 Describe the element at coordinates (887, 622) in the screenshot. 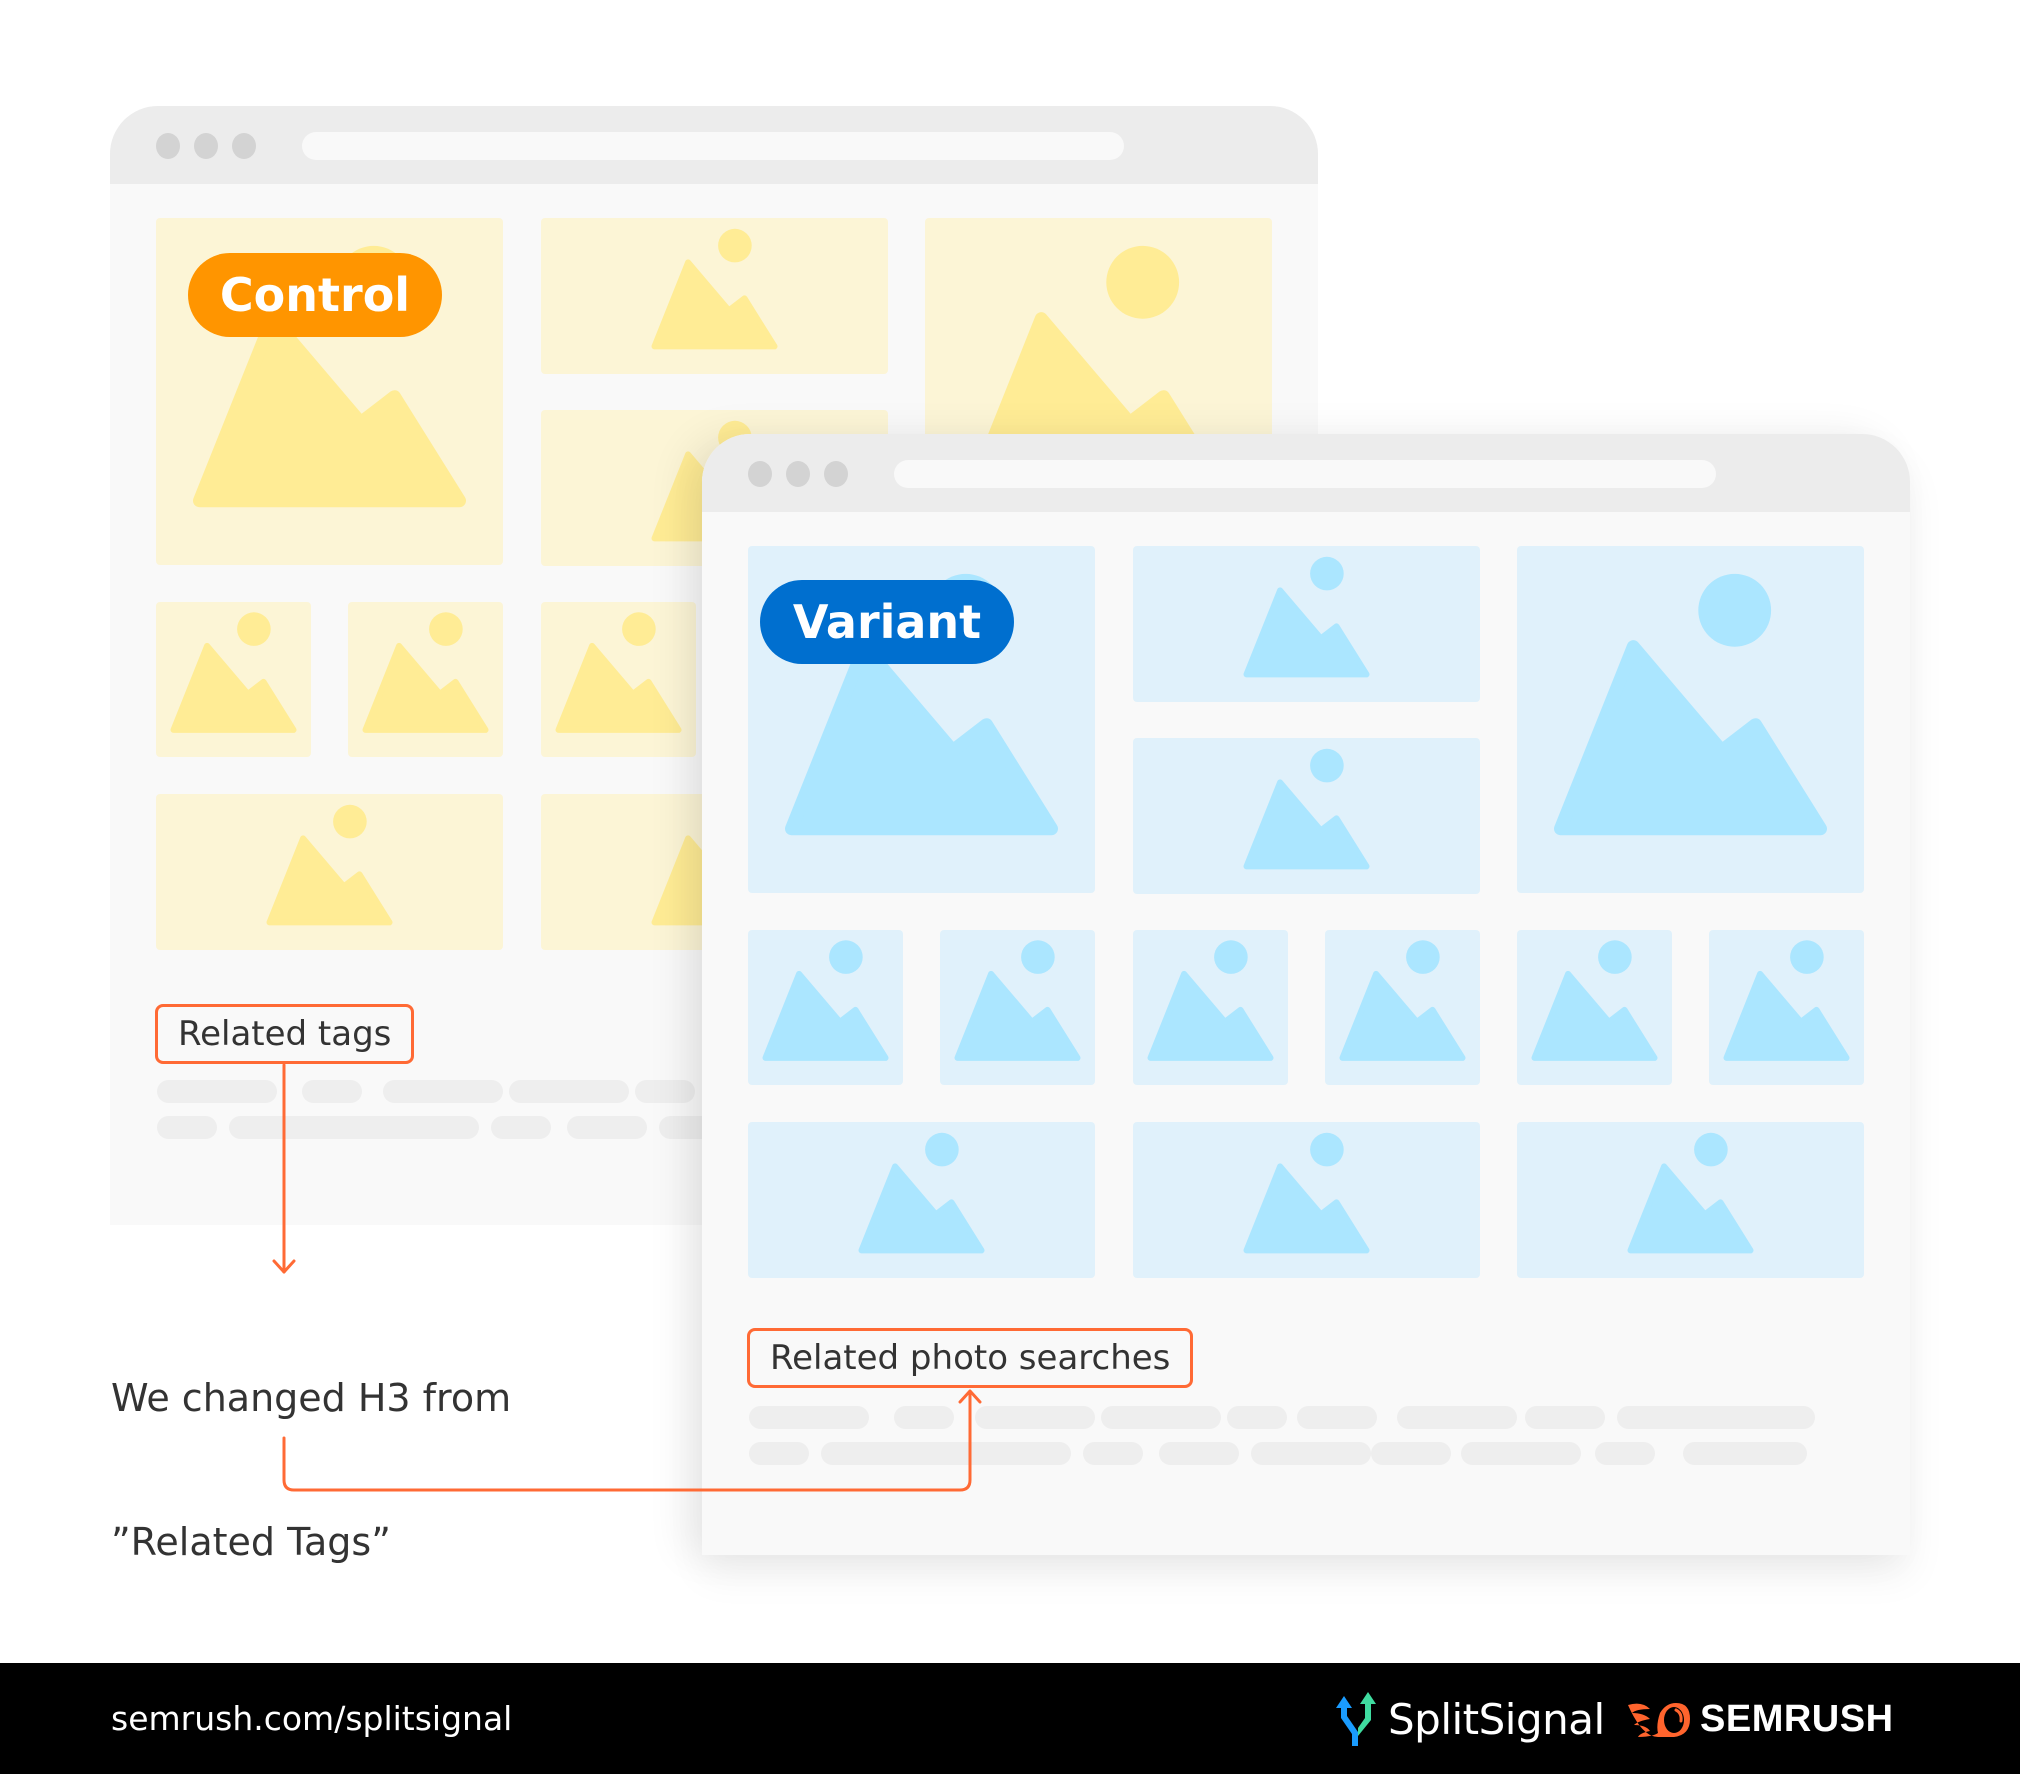

I see `variant-badge: Variant` at that location.